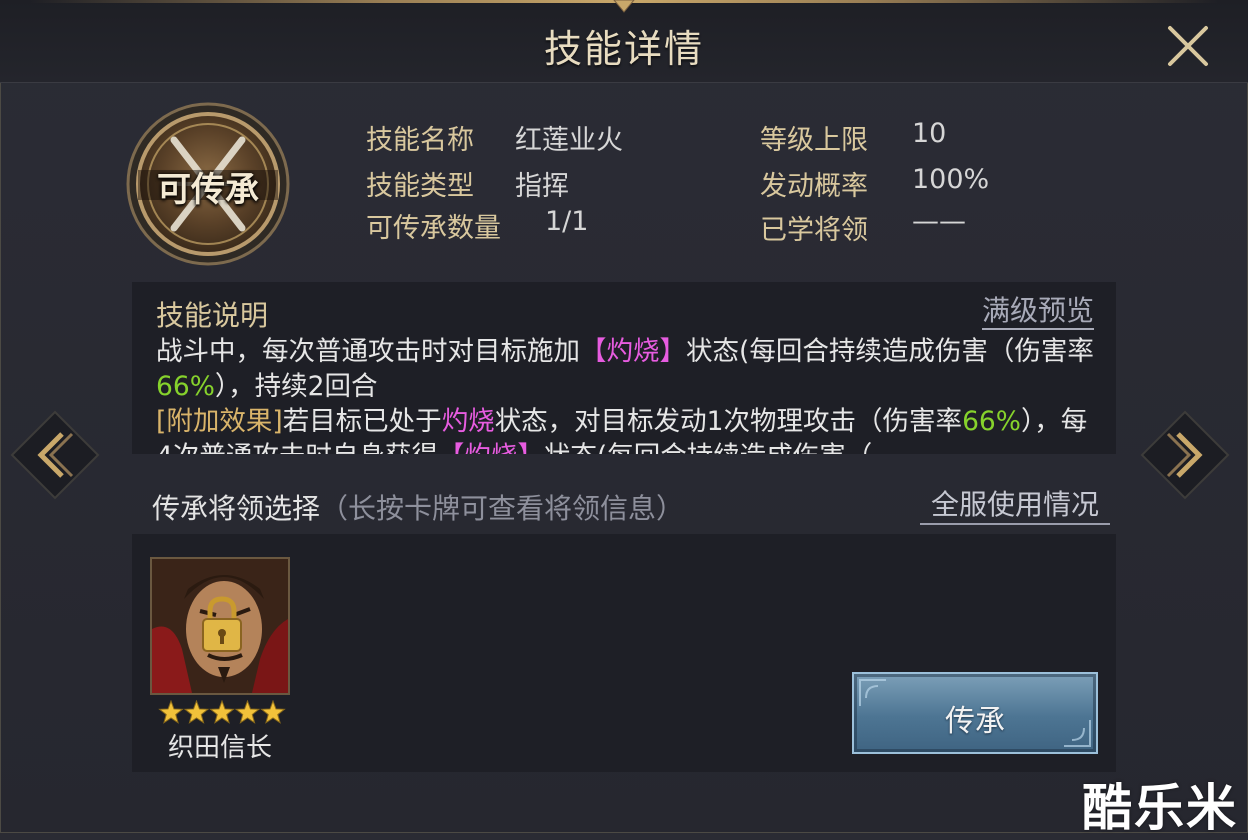  I want to click on burn-status-1: 【灼烧】, so click(633, 351).